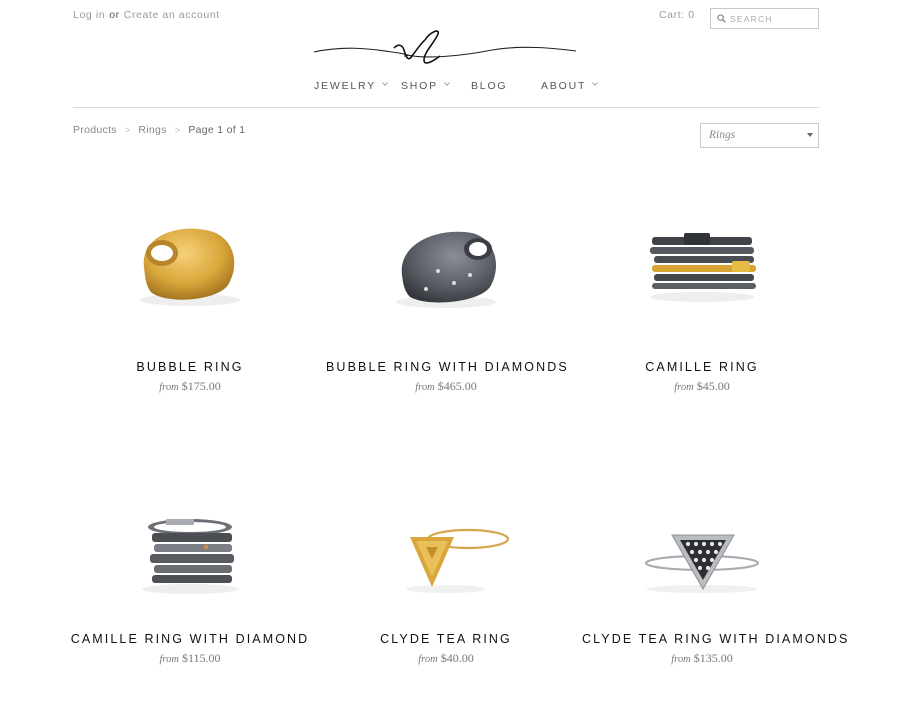 The image size is (900, 710). I want to click on product-price: from $115.00, so click(190, 658).